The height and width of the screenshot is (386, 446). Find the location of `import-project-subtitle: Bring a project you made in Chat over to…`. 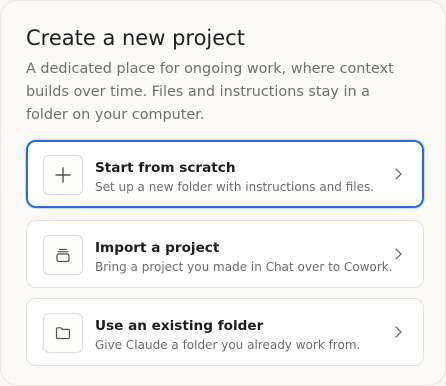

import-project-subtitle: Bring a project you made in Chat over to… is located at coordinates (244, 267).